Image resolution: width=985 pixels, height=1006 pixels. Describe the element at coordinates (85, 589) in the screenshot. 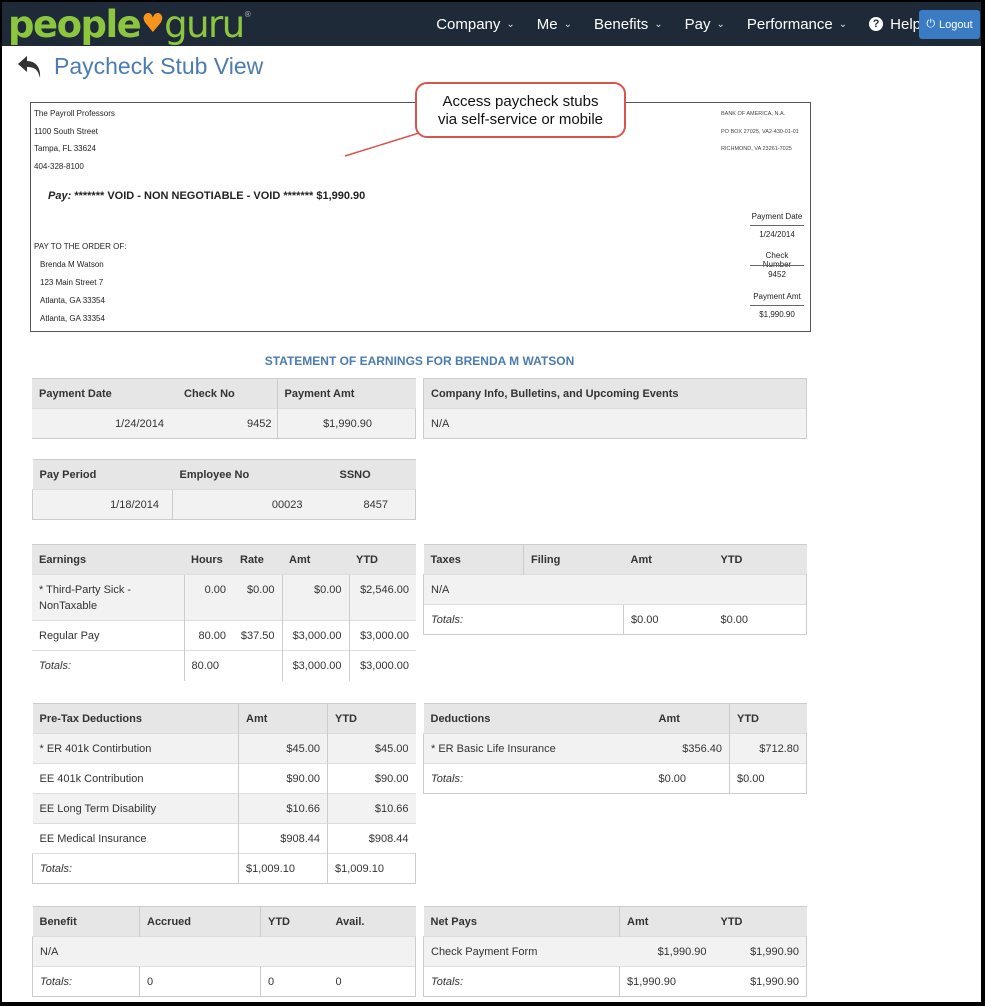

I see `cell-line: * Third-Party Sick -` at that location.